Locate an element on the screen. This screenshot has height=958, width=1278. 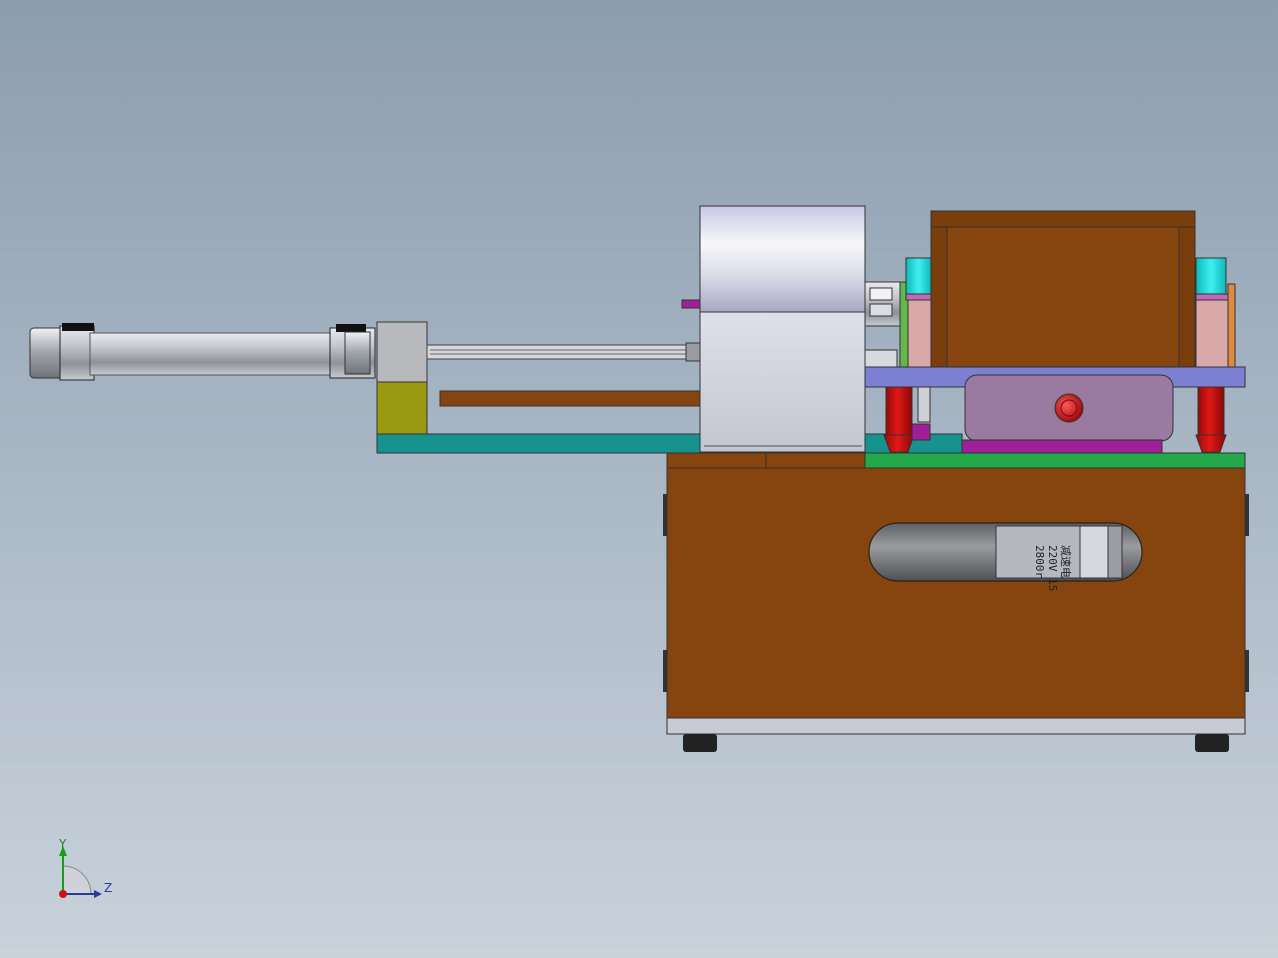
motor-window: 减速电 220V 15 2800r is located at coordinates (1005, 556).